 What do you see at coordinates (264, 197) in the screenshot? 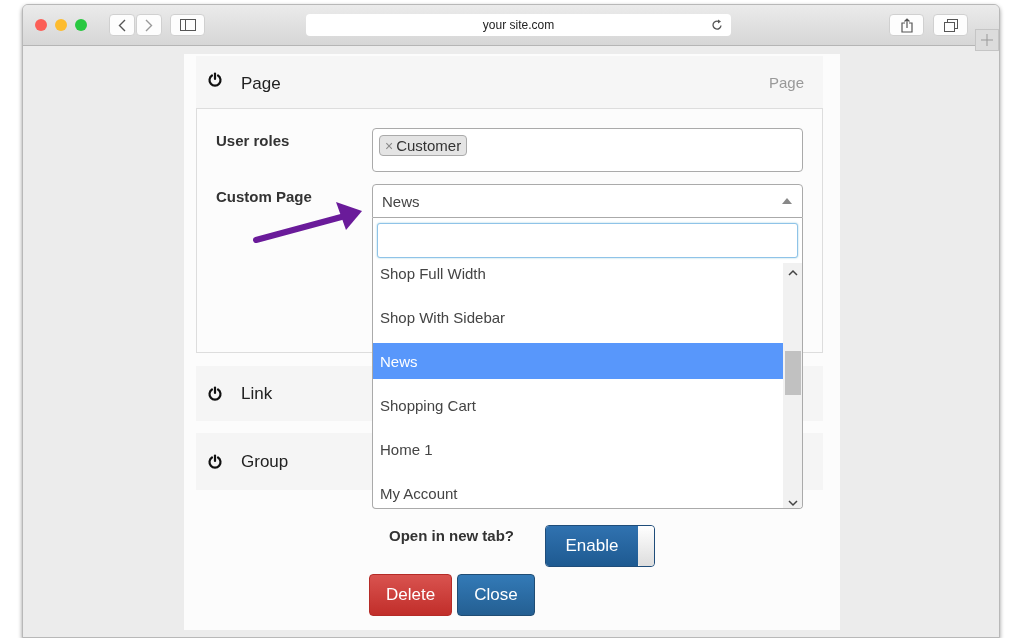
I see `field-label: Custom Page` at bounding box center [264, 197].